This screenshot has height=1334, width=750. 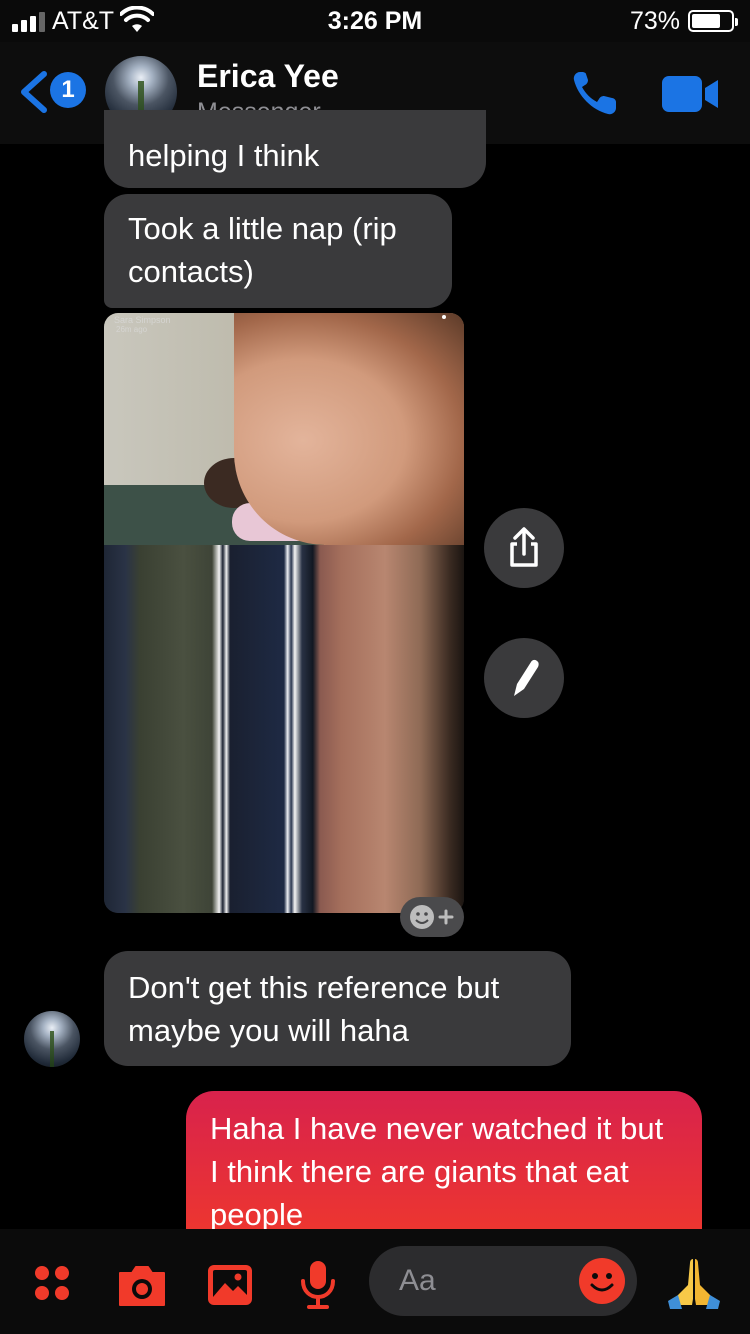 I want to click on pencil-icon, so click(x=526, y=677).